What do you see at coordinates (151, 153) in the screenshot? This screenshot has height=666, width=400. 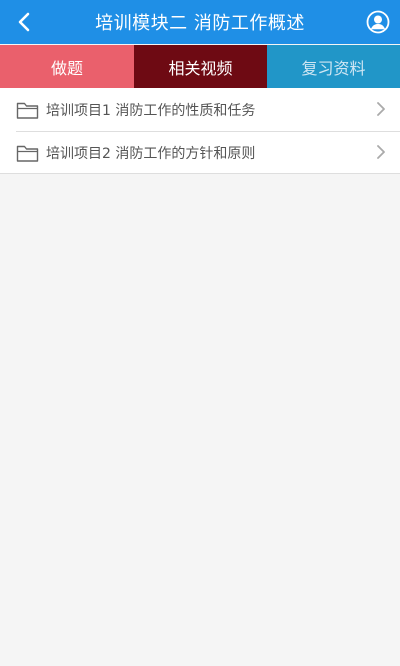 I see `list-item-label: 培训项目2 消防工作的方针和原则` at bounding box center [151, 153].